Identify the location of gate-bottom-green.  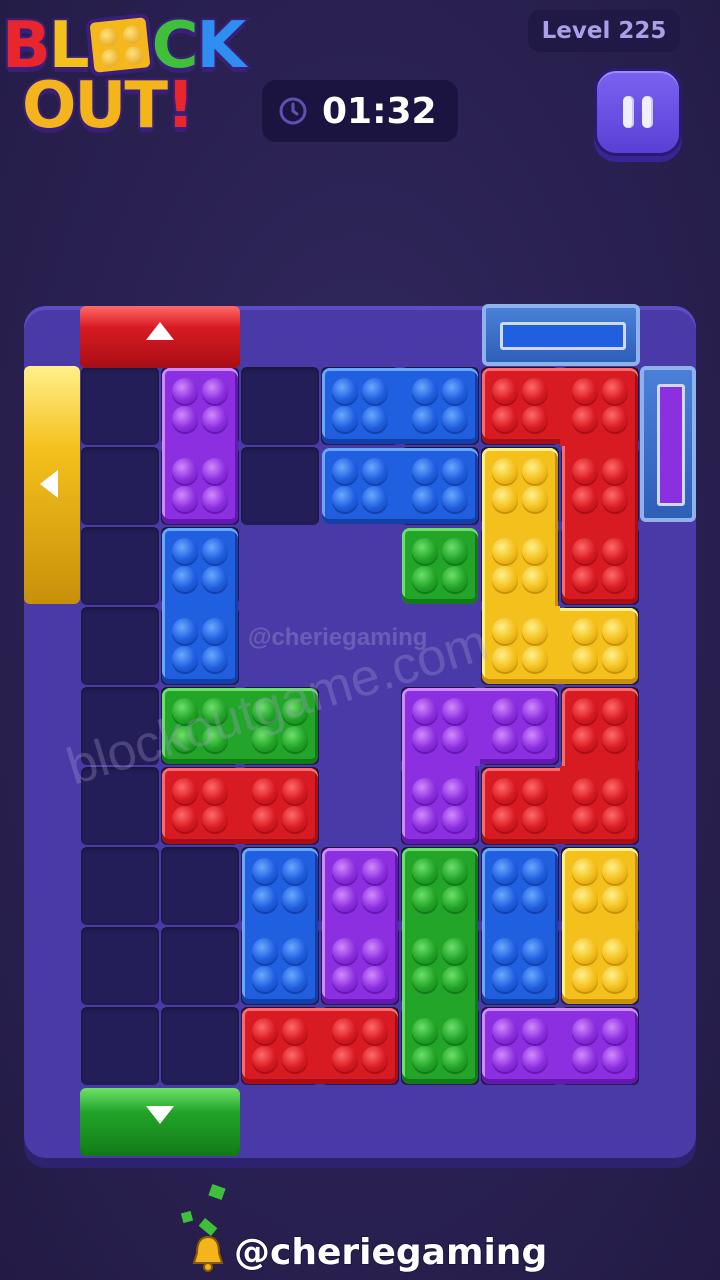
(160, 1122).